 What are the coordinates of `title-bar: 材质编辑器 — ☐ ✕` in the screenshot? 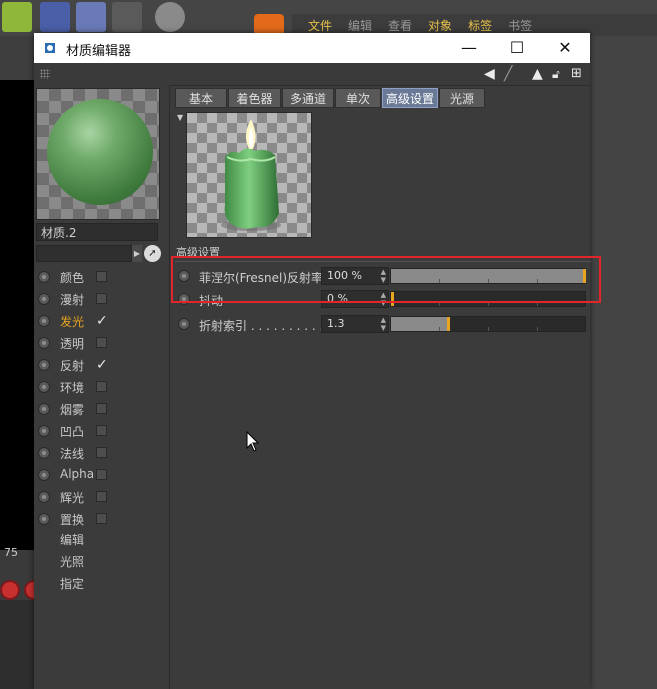 It's located at (312, 48).